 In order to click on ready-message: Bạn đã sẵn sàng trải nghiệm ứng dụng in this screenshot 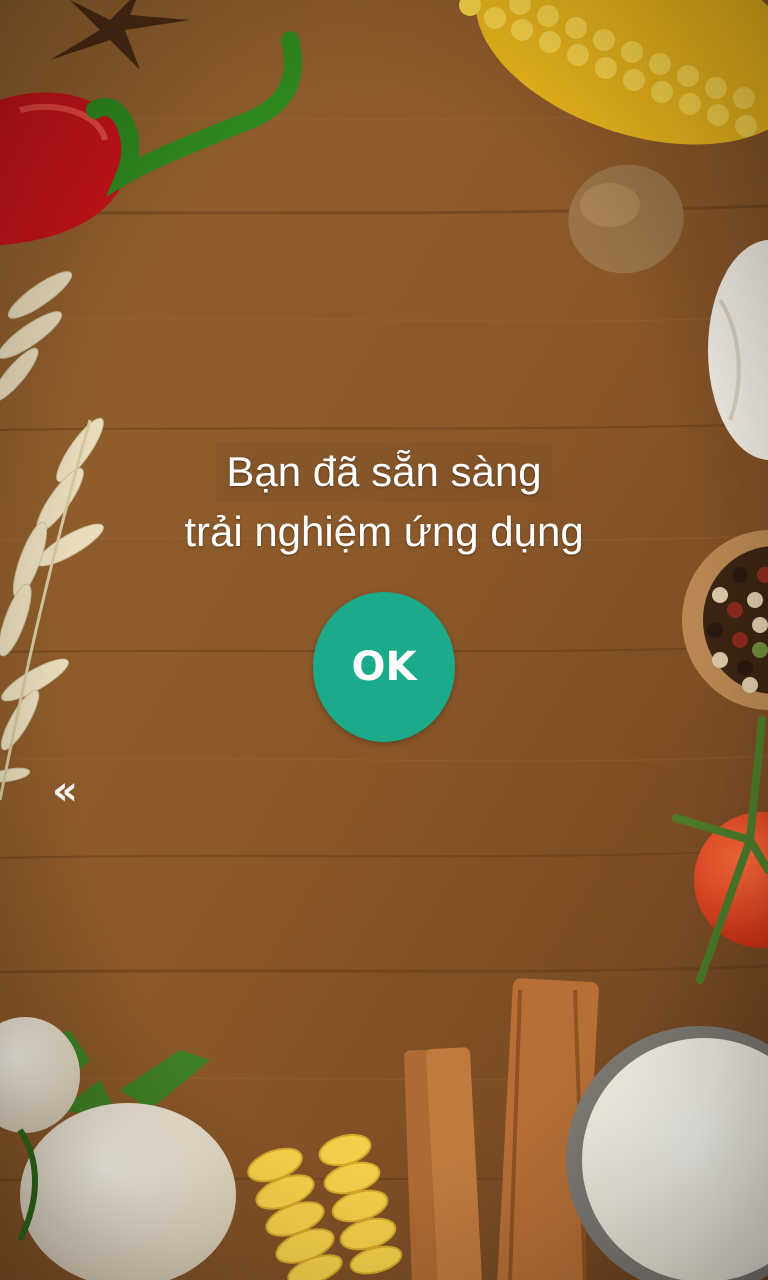, I will do `click(384, 502)`.